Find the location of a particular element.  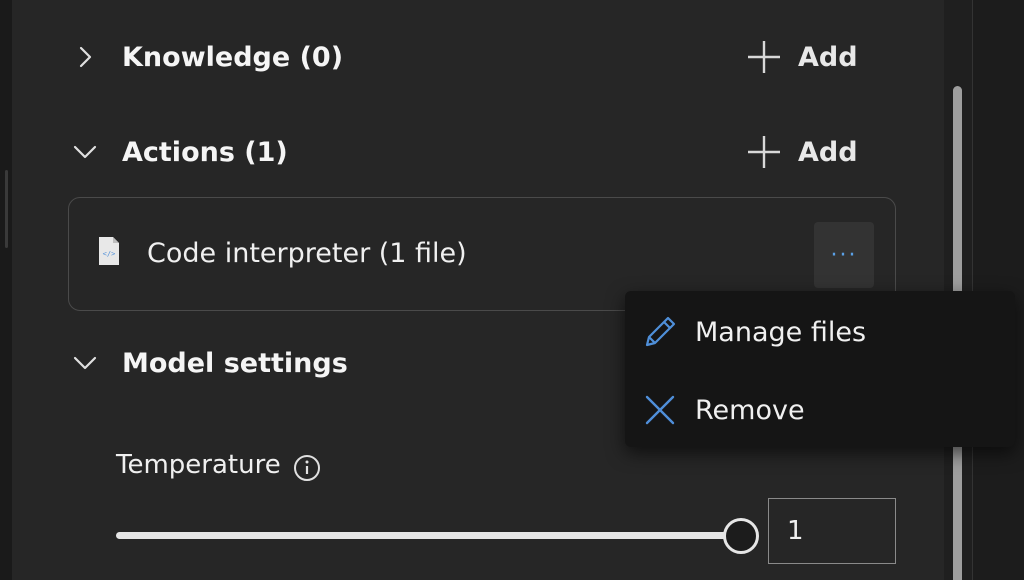

section-knowledge: Knowledge (0) Add is located at coordinates (457, 57).